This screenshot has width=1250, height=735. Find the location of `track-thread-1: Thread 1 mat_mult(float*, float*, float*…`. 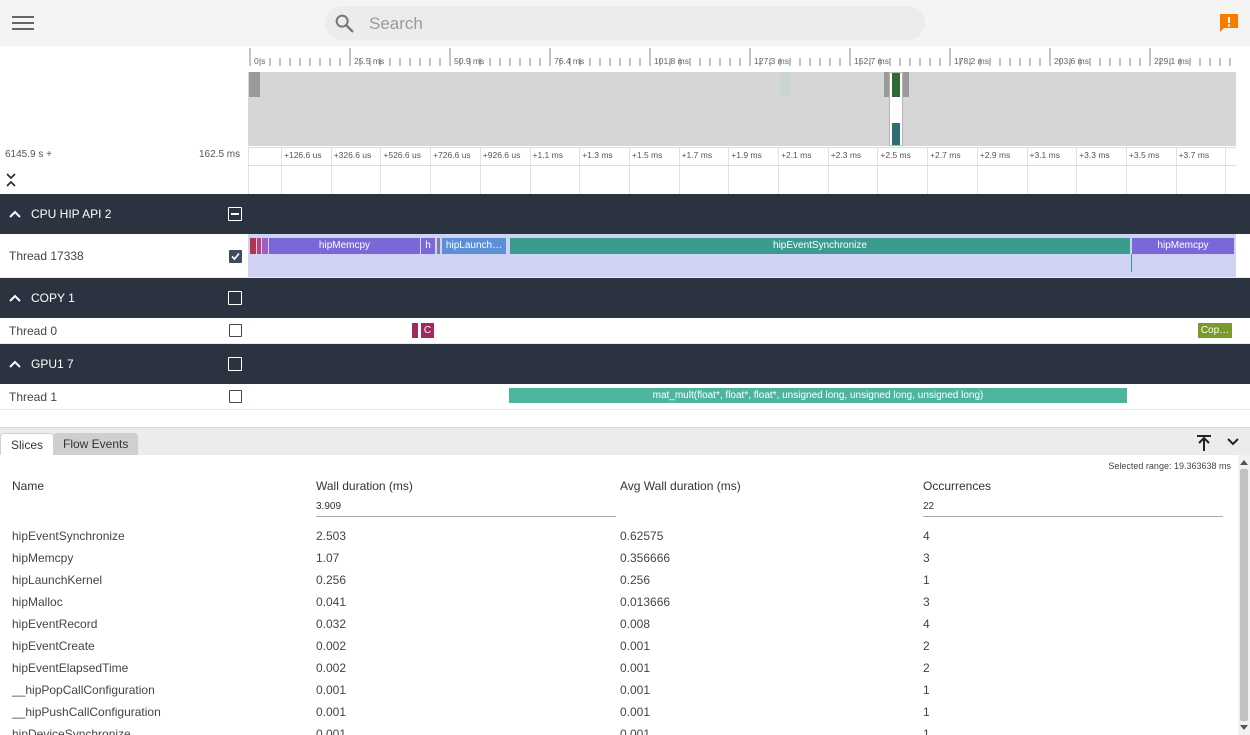

track-thread-1: Thread 1 mat_mult(float*, float*, float*… is located at coordinates (625, 397).